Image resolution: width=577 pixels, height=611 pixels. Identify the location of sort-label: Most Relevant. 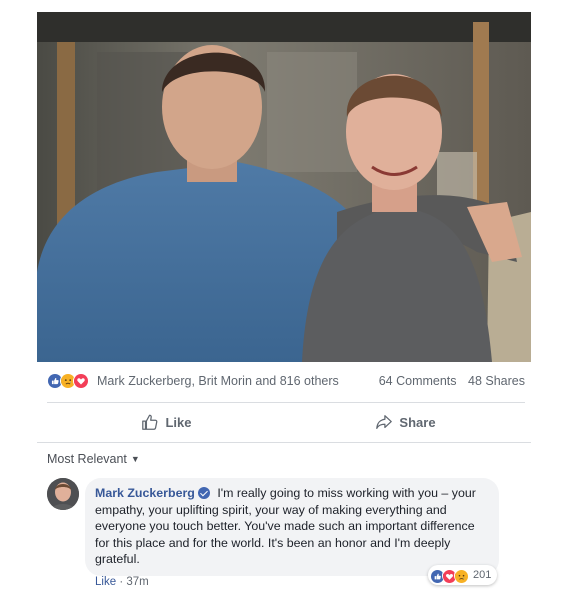
(87, 459).